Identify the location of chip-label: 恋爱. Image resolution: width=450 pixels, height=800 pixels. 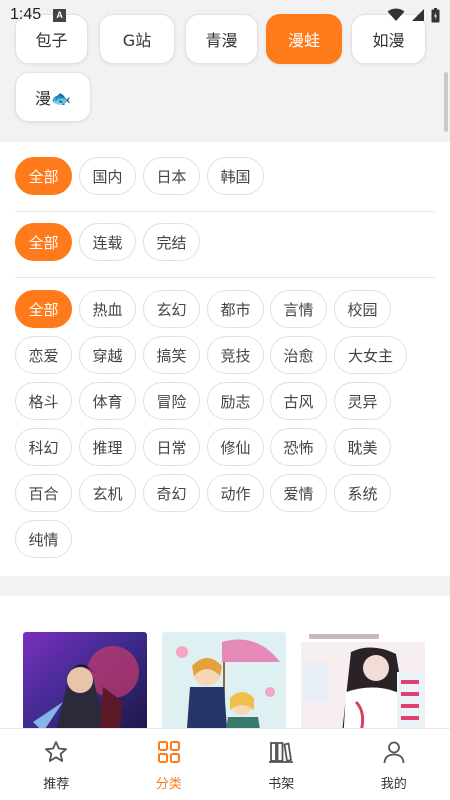
(43, 355).